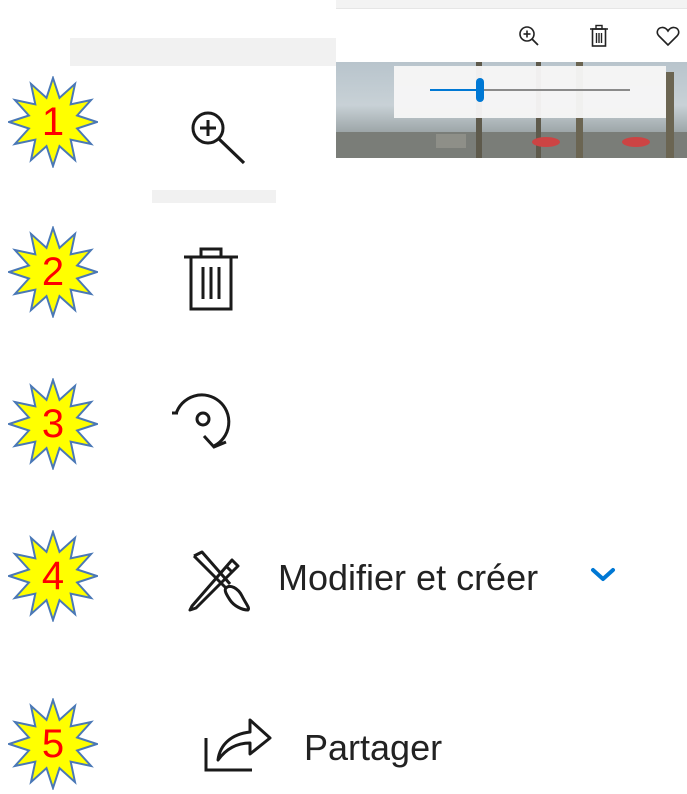  I want to click on edit-create-icon, so click(219, 581).